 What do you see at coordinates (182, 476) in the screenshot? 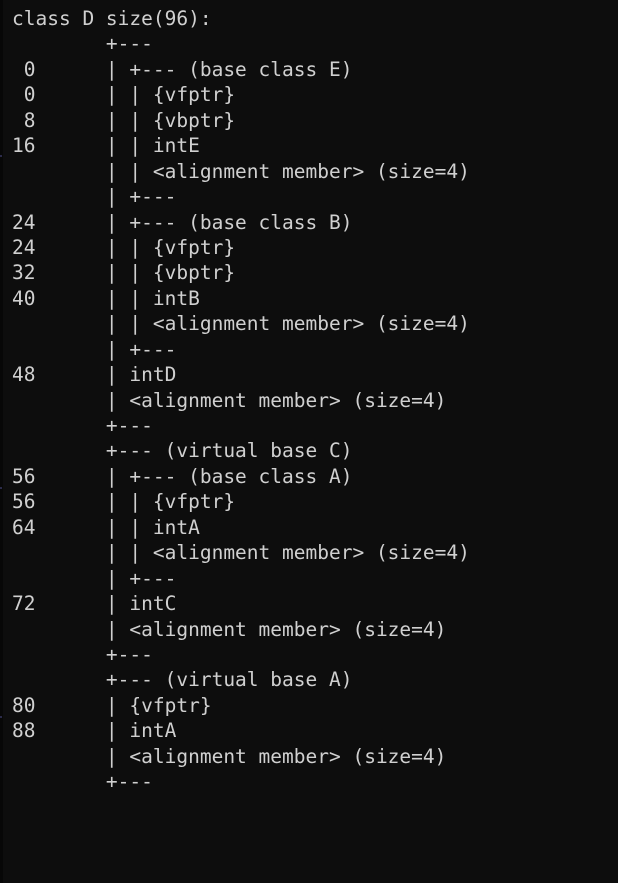
I see `layout-line: 56 | +--- (base class A)` at bounding box center [182, 476].